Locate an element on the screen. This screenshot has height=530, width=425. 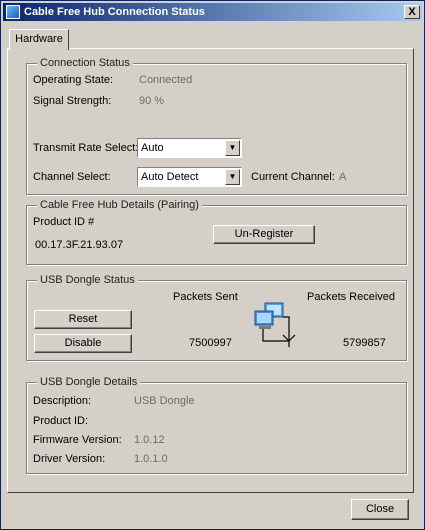
title-close-button: X is located at coordinates (412, 12).